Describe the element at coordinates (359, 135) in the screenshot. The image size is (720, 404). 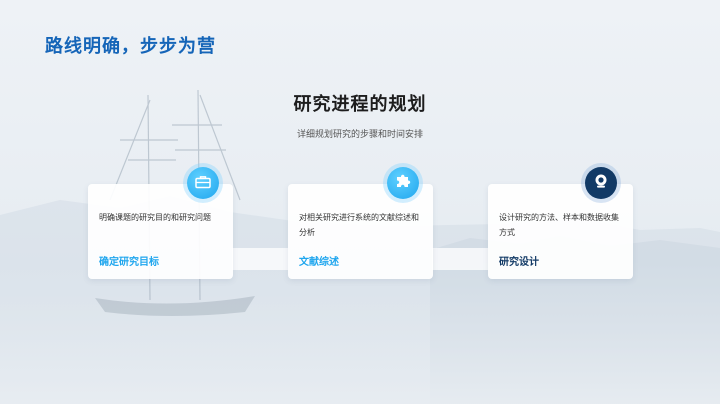
I see `section-subtitle: 详细规划研究的步骤和时间安排` at that location.